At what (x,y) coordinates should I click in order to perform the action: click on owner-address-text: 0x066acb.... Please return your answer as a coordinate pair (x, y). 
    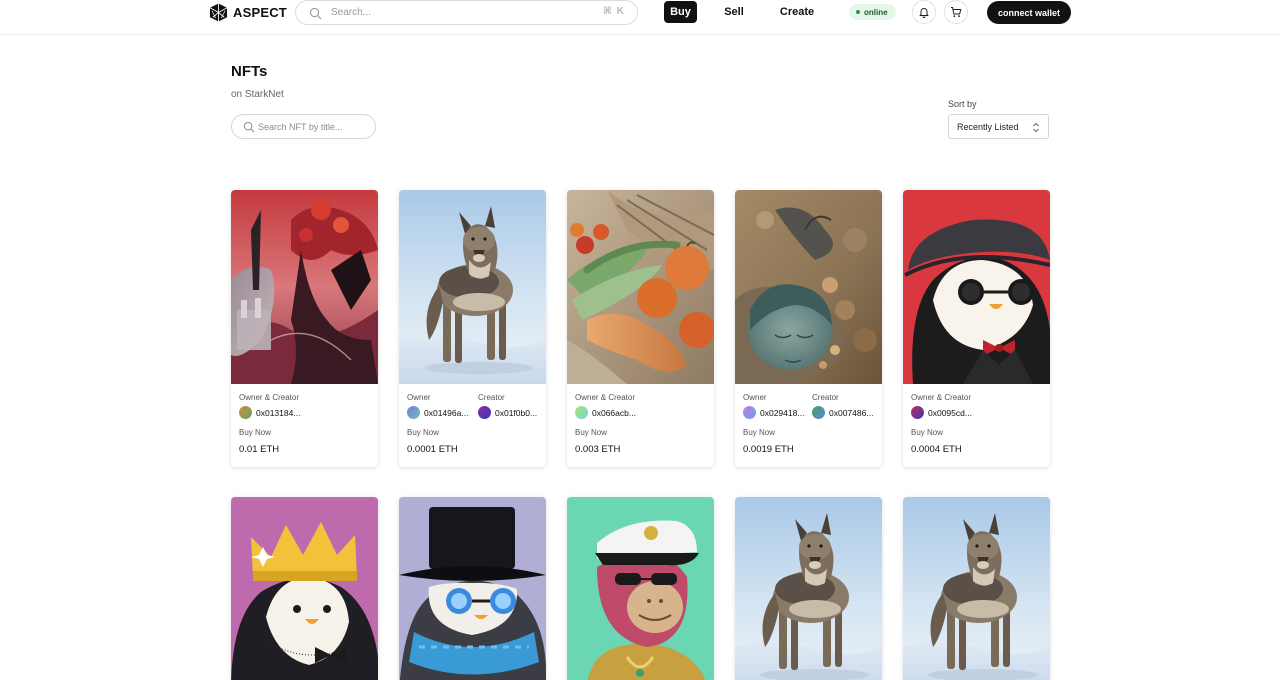
    Looking at the image, I should click on (614, 412).